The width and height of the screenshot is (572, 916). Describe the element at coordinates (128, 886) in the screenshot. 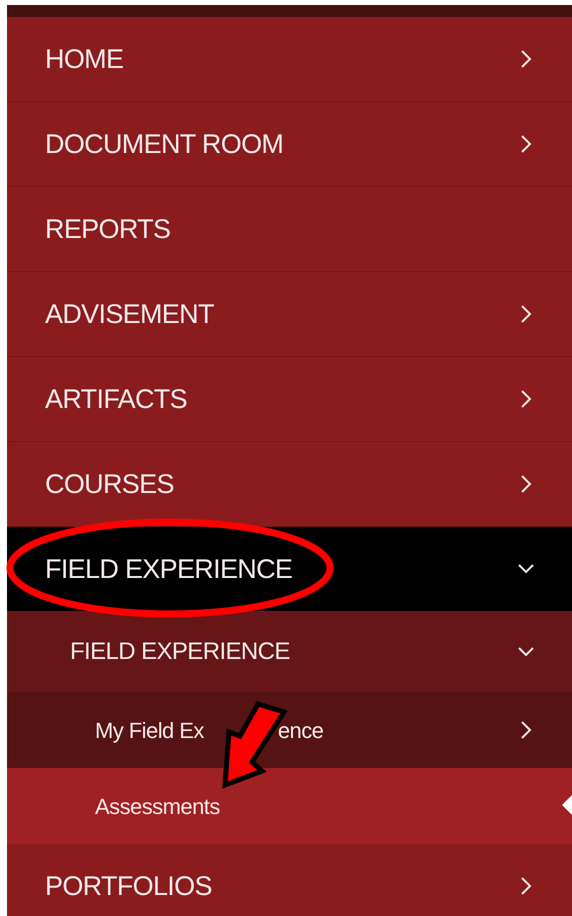

I see `menu-item-label: PORTFOLIOS` at that location.